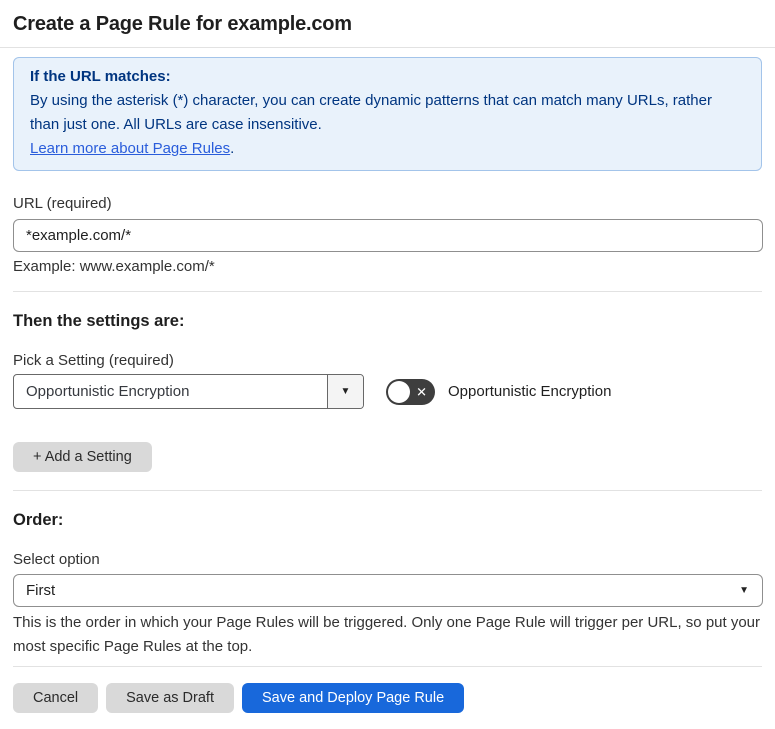 This screenshot has width=775, height=729. Describe the element at coordinates (38, 520) in the screenshot. I see `order-section-heading: Order:` at that location.